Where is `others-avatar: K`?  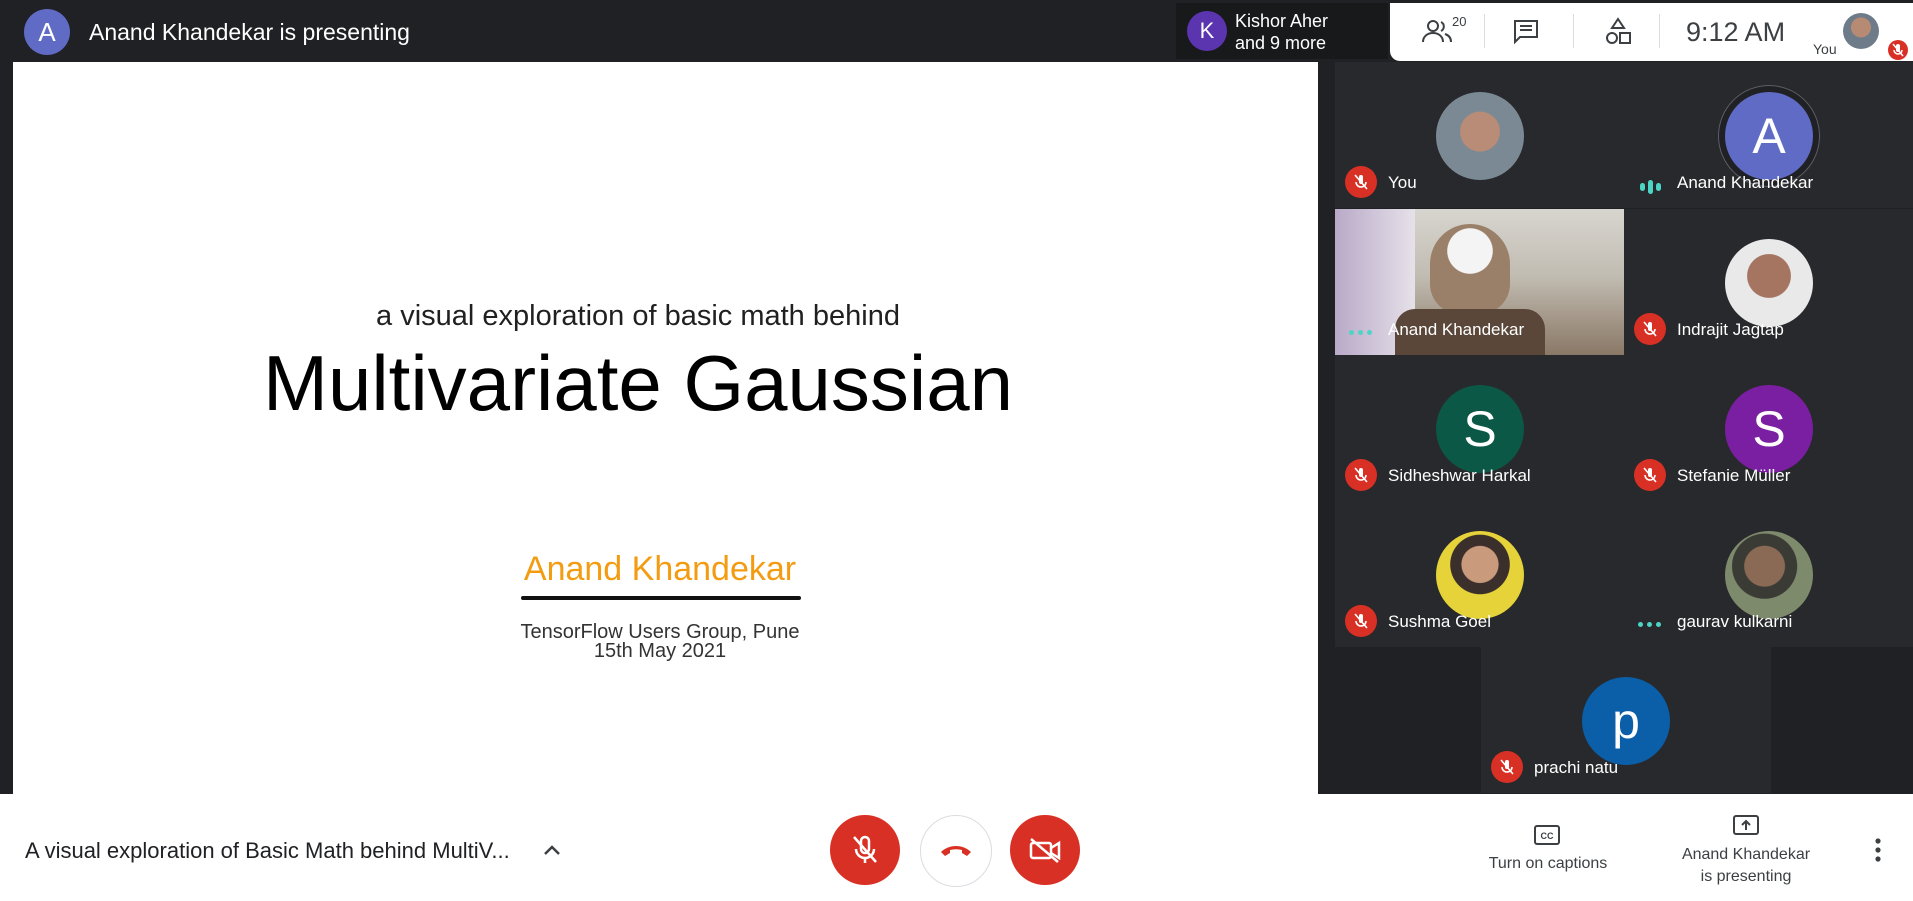
others-avatar: K is located at coordinates (1207, 31).